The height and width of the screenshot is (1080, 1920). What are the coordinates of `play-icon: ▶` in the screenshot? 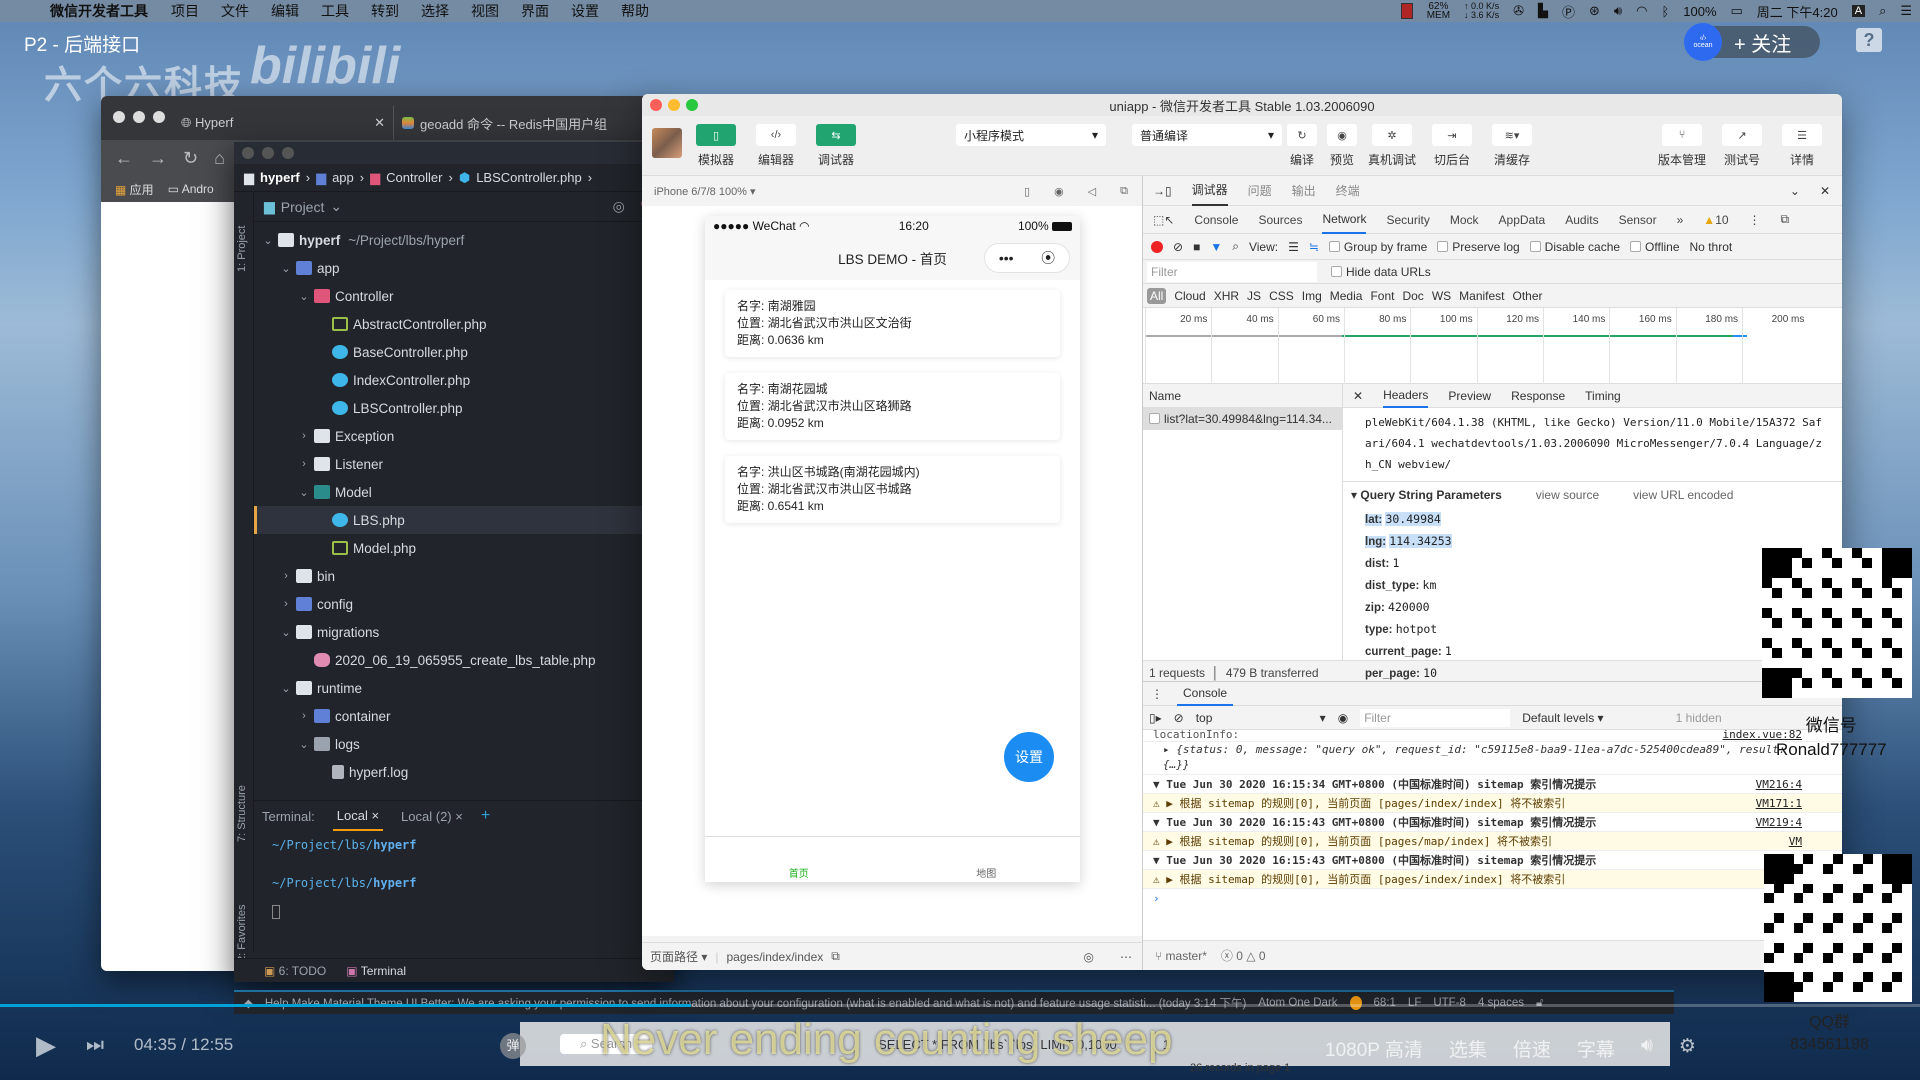 It's located at (46, 1045).